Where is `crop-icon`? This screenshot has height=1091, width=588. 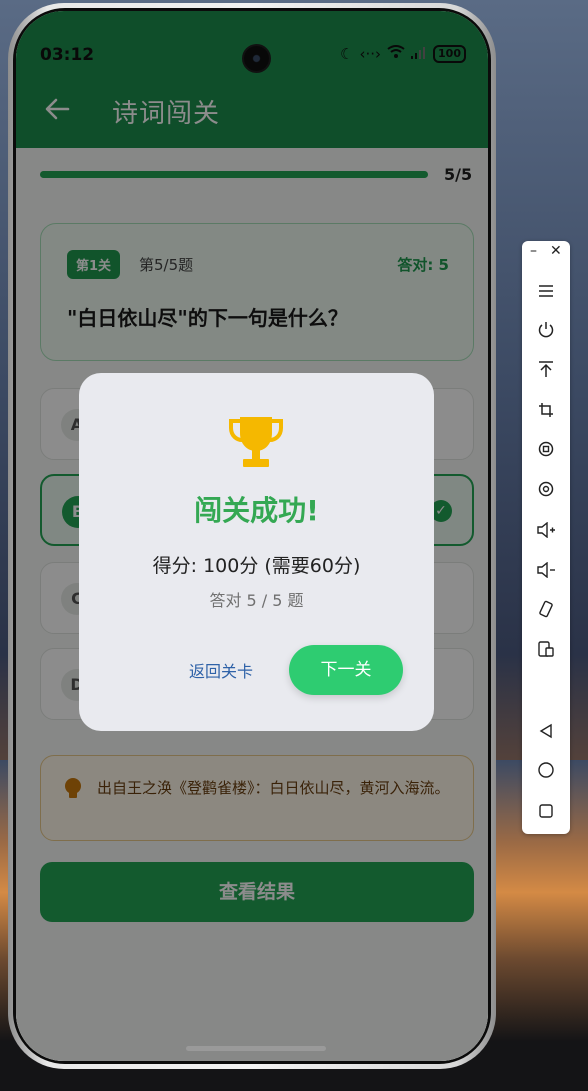 crop-icon is located at coordinates (546, 413).